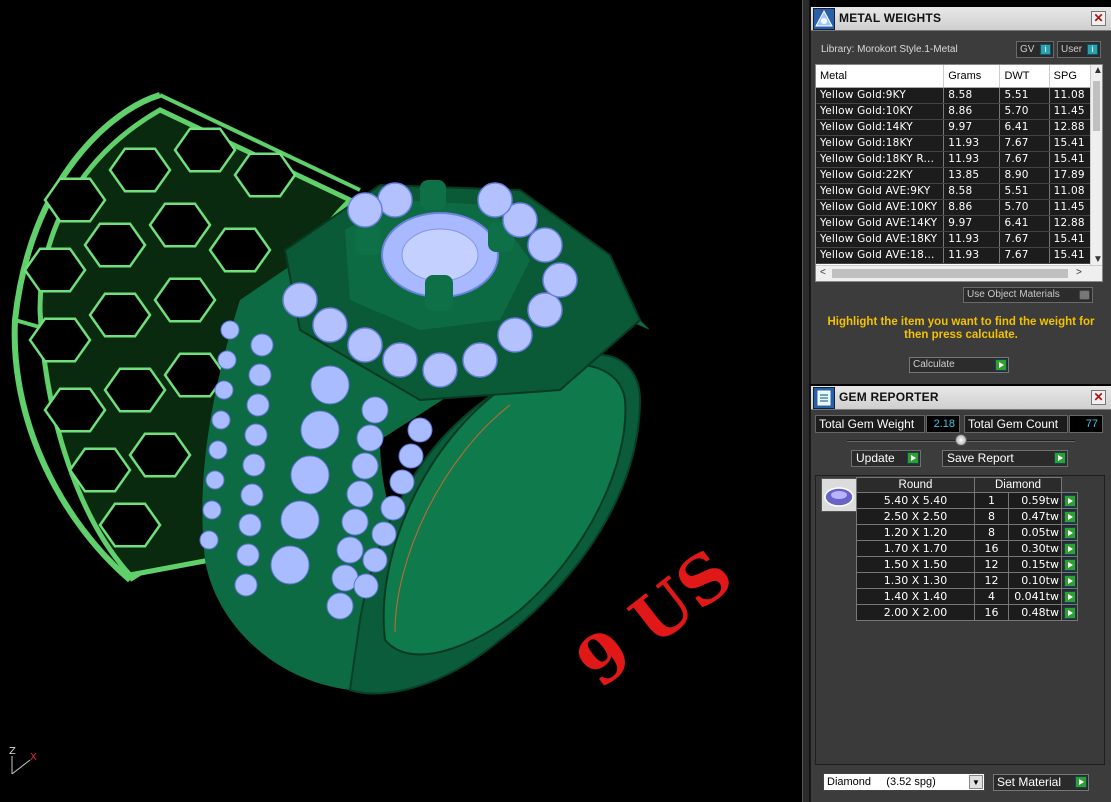 The image size is (1111, 802). What do you see at coordinates (959, 175) in the screenshot?
I see `metal-row: Yellow Gold:22KY 13.85 8.90 17.89` at bounding box center [959, 175].